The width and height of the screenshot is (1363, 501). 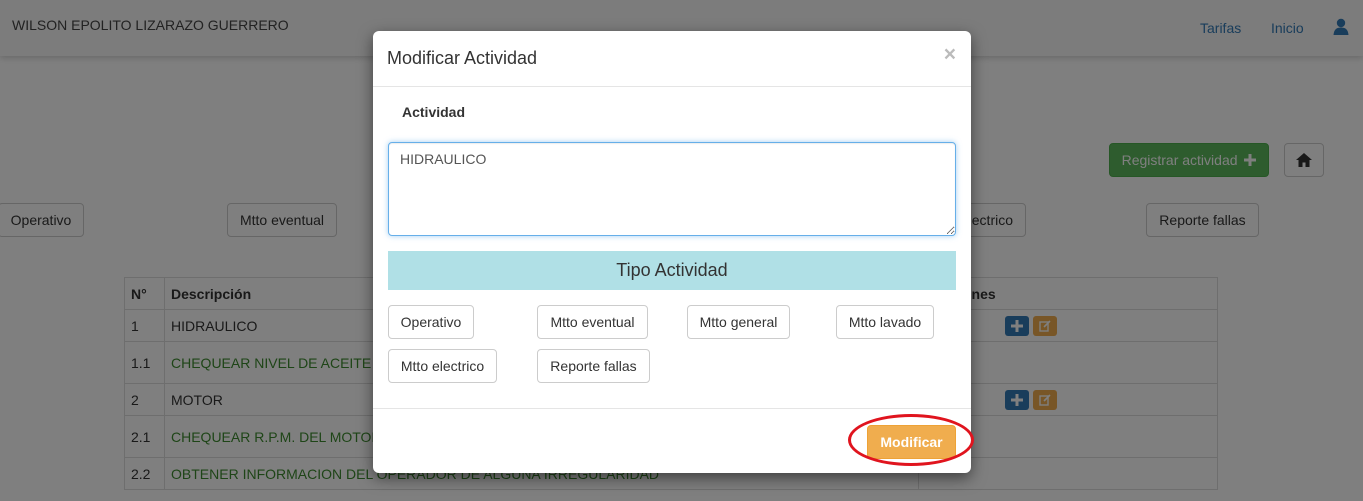 I want to click on type-reporte-fallas-button: Reporte fallas, so click(x=593, y=366).